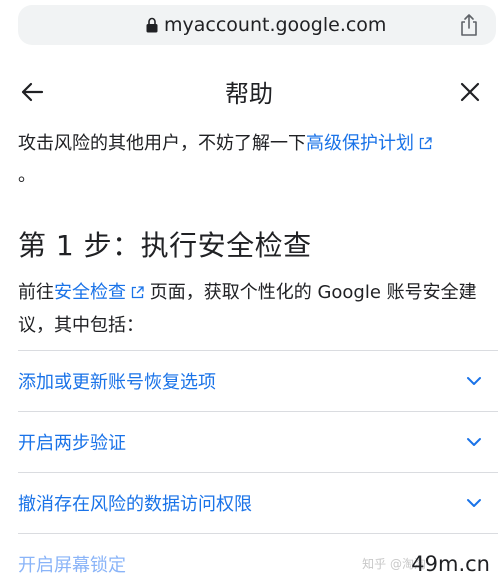 Image resolution: width=498 pixels, height=582 pixels. Describe the element at coordinates (258, 380) in the screenshot. I see `accordion-item-recovery: 添加或更新账号恢复选项` at that location.